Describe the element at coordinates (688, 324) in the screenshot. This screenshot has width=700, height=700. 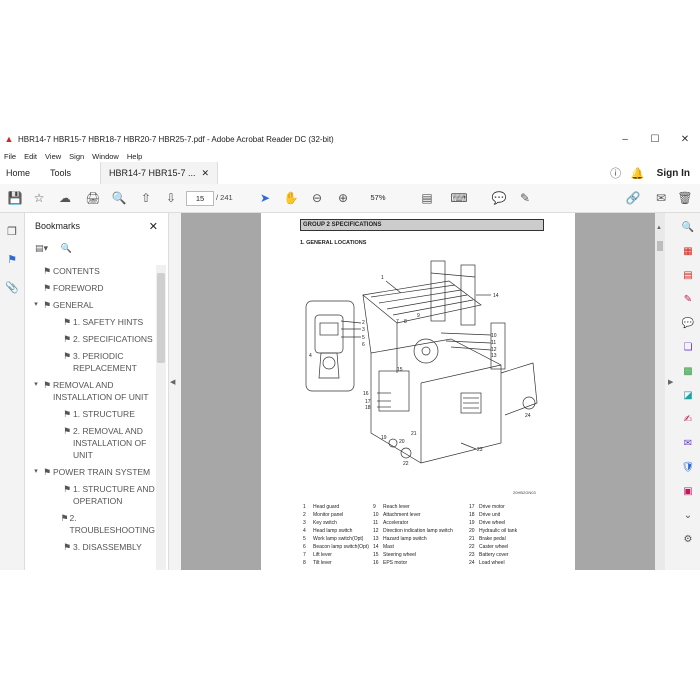
I see `tool-comment-icon: 💬` at that location.